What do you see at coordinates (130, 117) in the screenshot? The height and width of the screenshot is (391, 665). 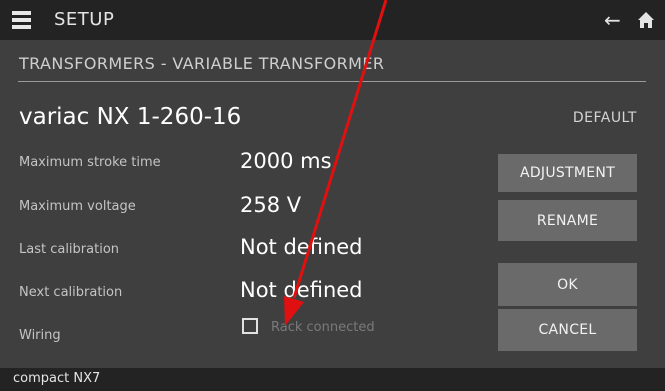 I see `device-name: variac NX 1-260-16` at bounding box center [130, 117].